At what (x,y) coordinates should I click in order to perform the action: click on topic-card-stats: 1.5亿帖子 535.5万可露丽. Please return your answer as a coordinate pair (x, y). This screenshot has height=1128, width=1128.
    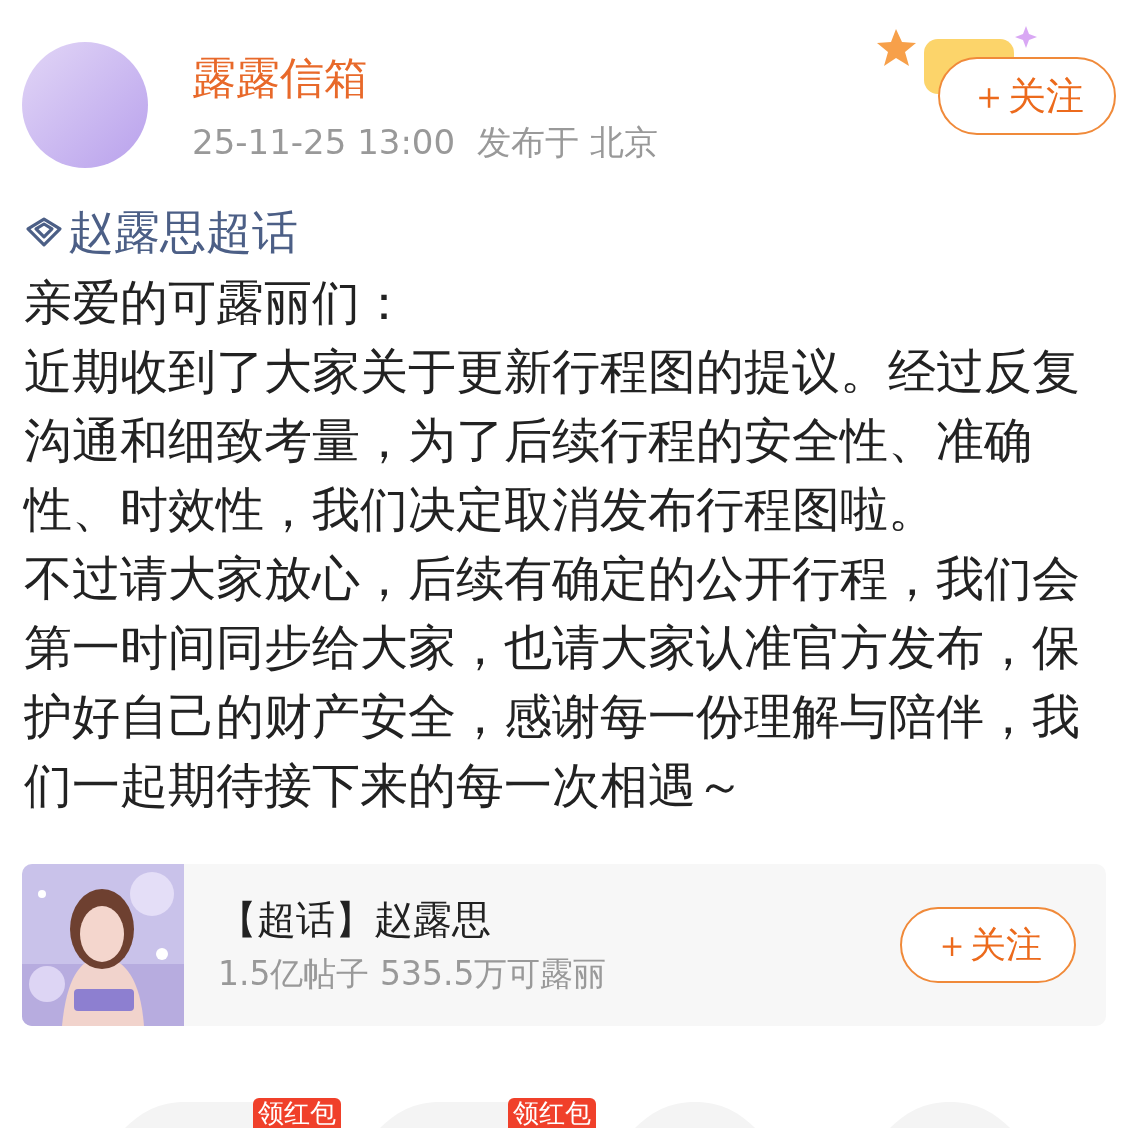
    Looking at the image, I should click on (412, 974).